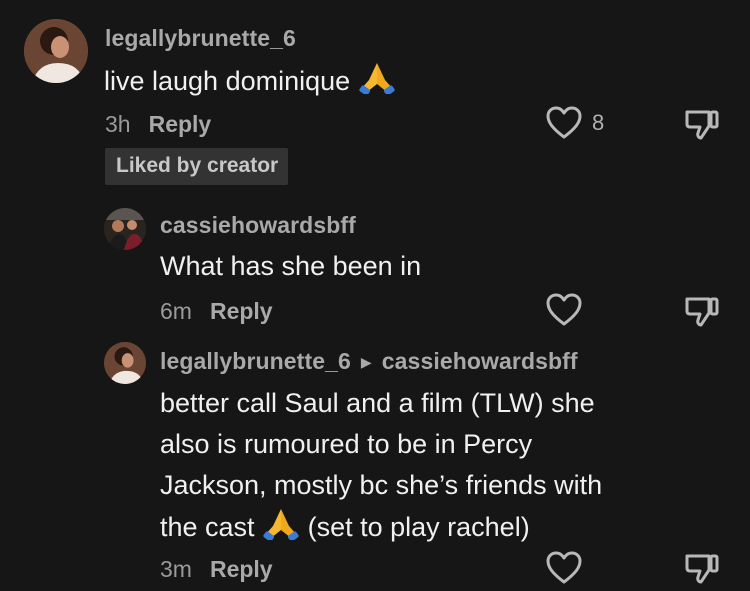 This screenshot has height=591, width=750. I want to click on reply-to-username: cassiehowardsbff, so click(480, 361).